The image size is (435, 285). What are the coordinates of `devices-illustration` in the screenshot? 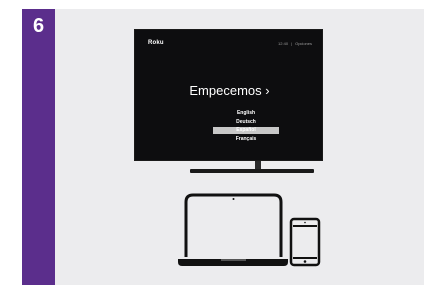 It's located at (249, 230).